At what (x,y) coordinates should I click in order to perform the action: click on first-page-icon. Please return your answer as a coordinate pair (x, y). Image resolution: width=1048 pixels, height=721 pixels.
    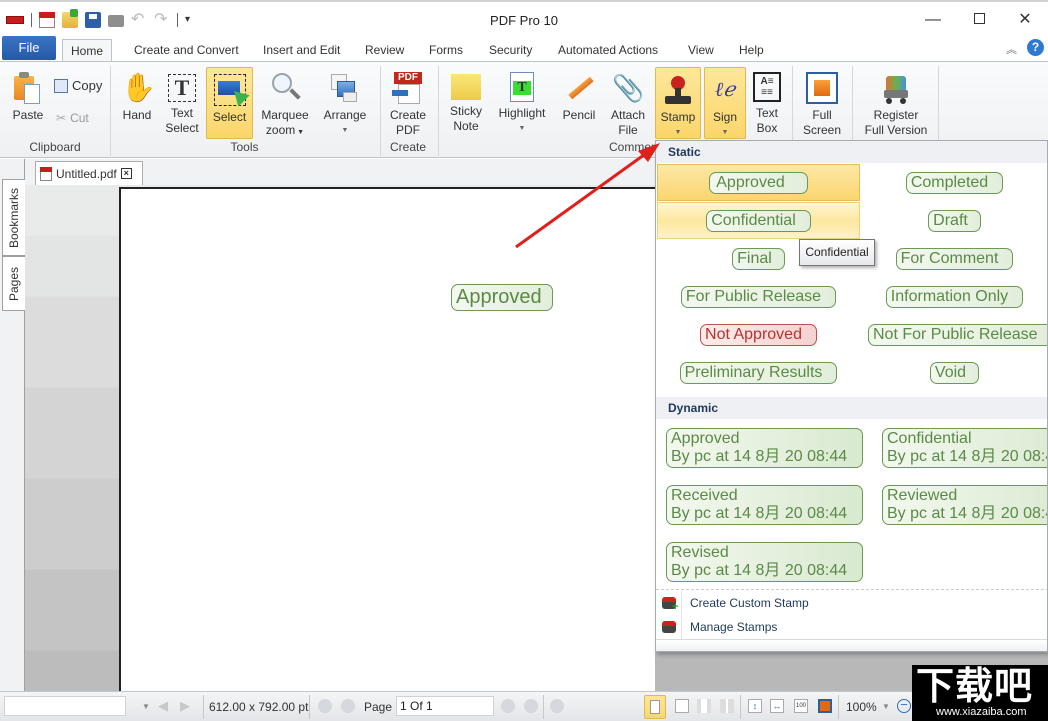
    Looking at the image, I should click on (325, 706).